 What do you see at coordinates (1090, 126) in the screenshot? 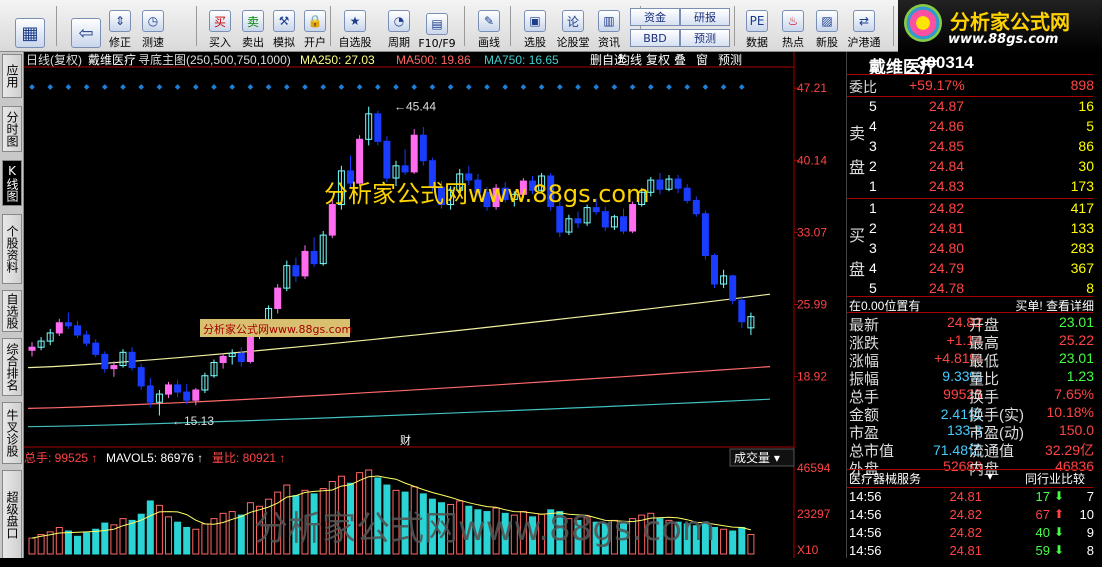
I see `ask-volume: 5` at bounding box center [1090, 126].